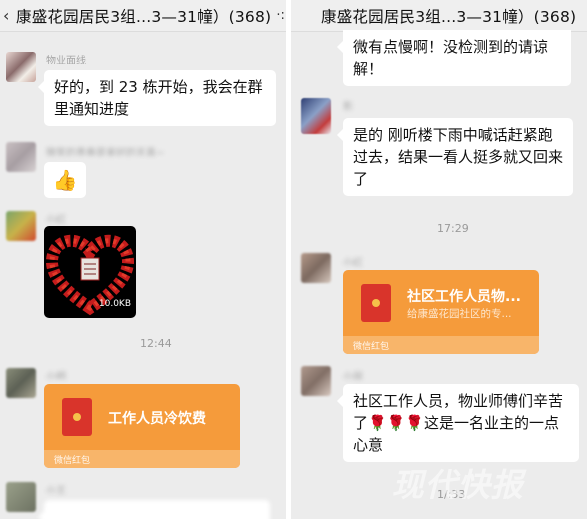  Describe the element at coordinates (157, 419) in the screenshot. I see `envelope-title: 工作人员冷饮费` at that location.